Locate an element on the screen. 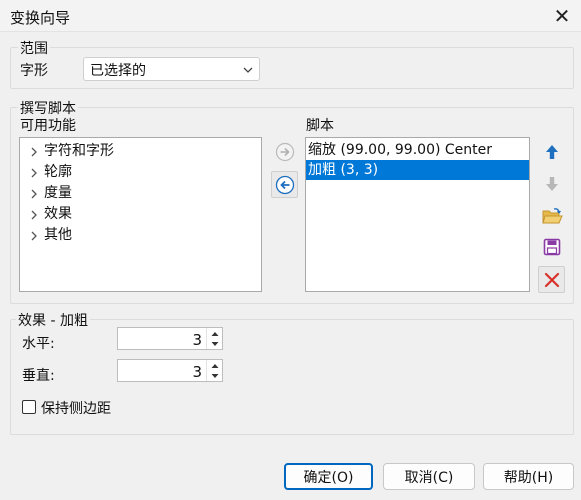 This screenshot has height=500, width=581. vertical-spin-buttons is located at coordinates (214, 370).